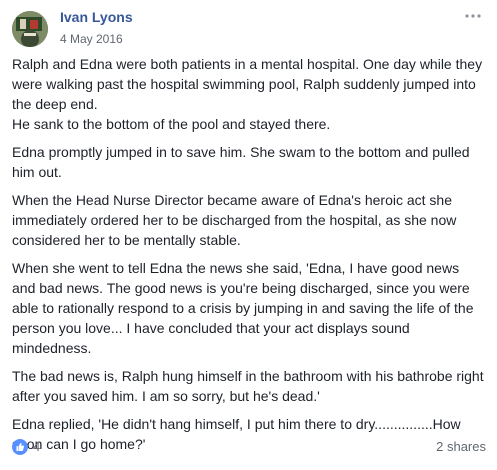  I want to click on author-name: Ivan Lyons, so click(96, 17).